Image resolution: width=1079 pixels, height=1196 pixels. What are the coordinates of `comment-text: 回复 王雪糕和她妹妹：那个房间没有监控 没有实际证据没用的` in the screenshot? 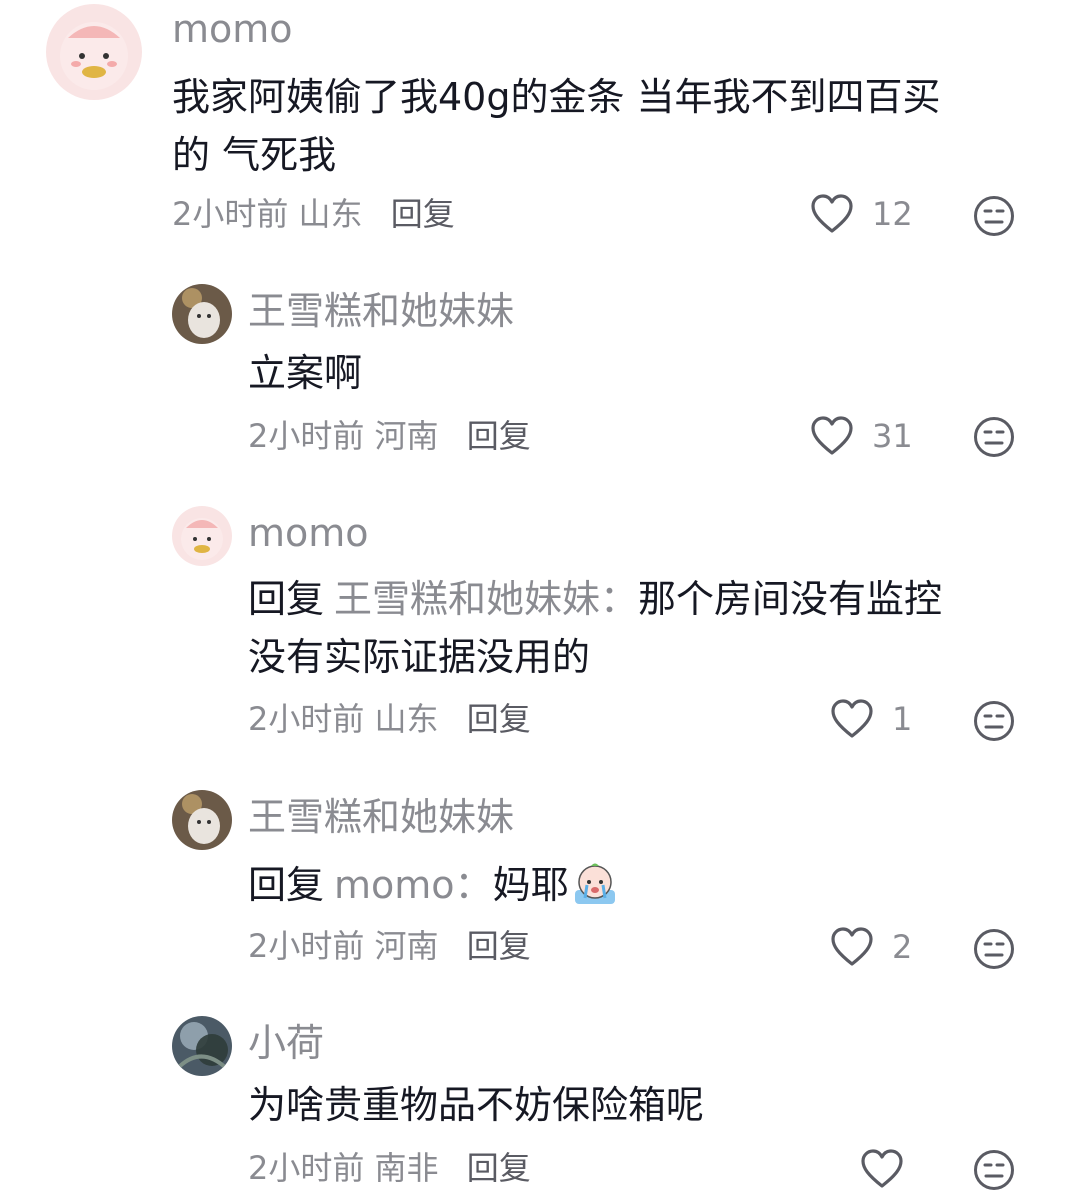 It's located at (648, 628).